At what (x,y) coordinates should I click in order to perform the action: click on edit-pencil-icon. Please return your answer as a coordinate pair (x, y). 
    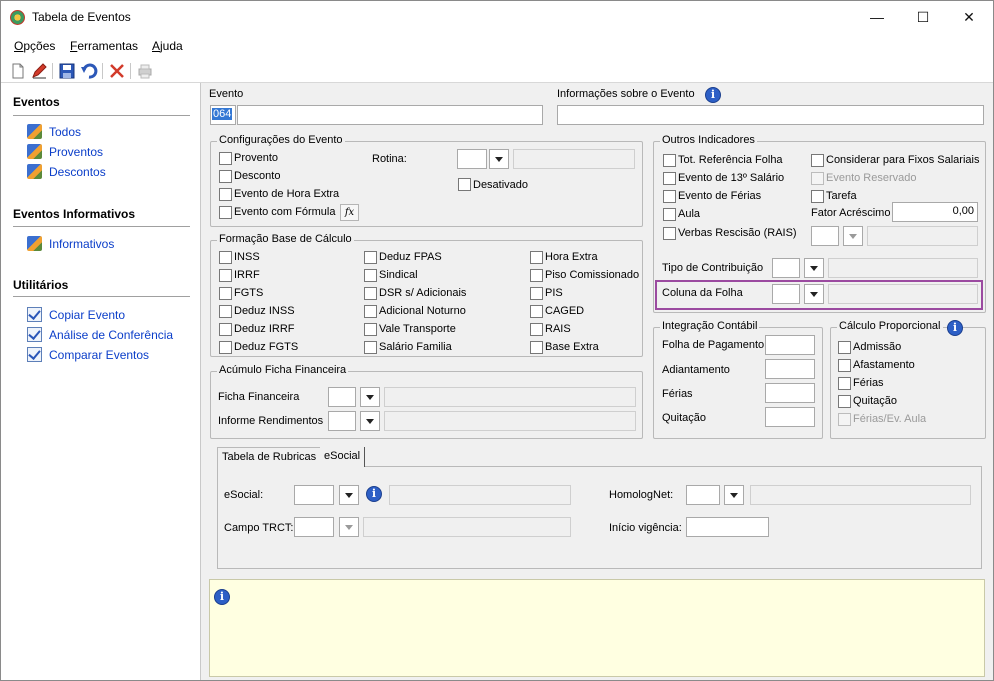
    Looking at the image, I should click on (39, 71).